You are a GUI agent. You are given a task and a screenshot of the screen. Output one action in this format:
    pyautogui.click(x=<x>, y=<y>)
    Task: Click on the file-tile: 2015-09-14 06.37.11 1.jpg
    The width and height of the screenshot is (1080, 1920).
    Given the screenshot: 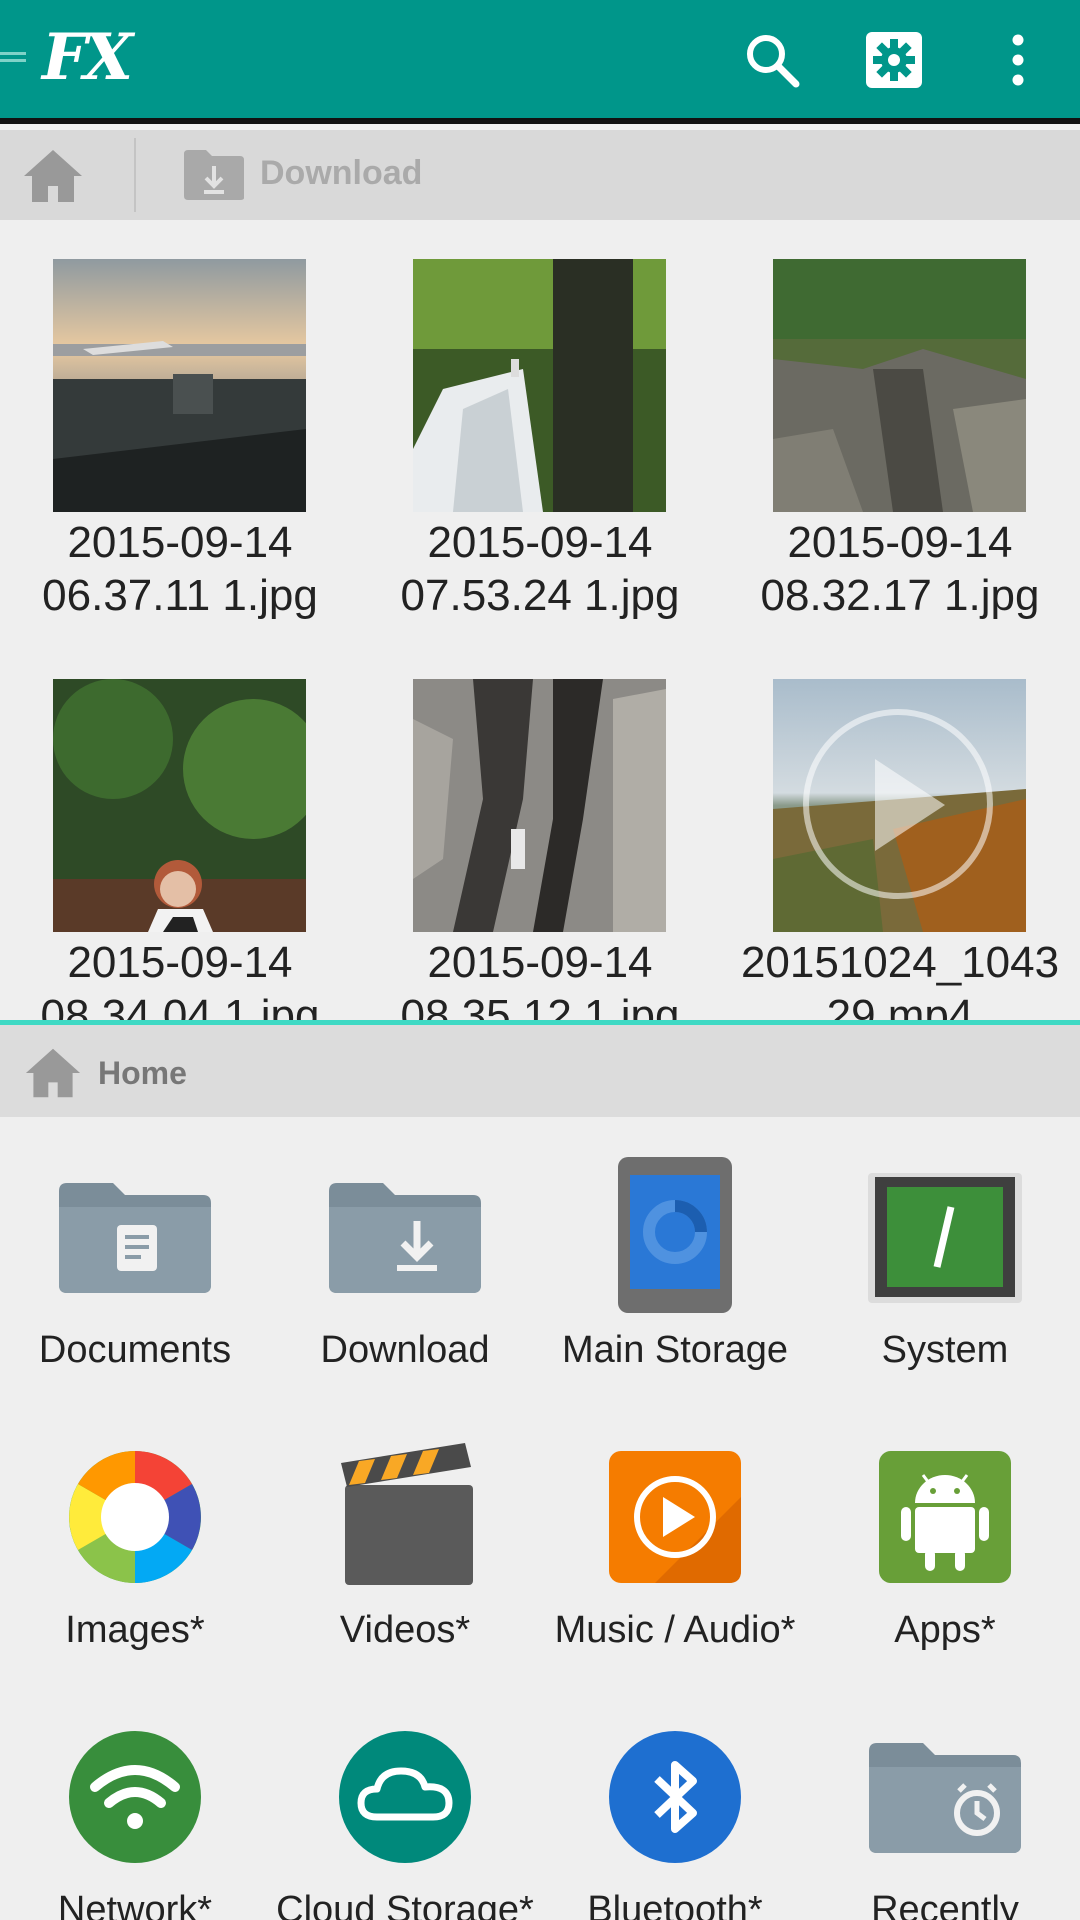 What is the action you would take?
    pyautogui.click(x=180, y=420)
    